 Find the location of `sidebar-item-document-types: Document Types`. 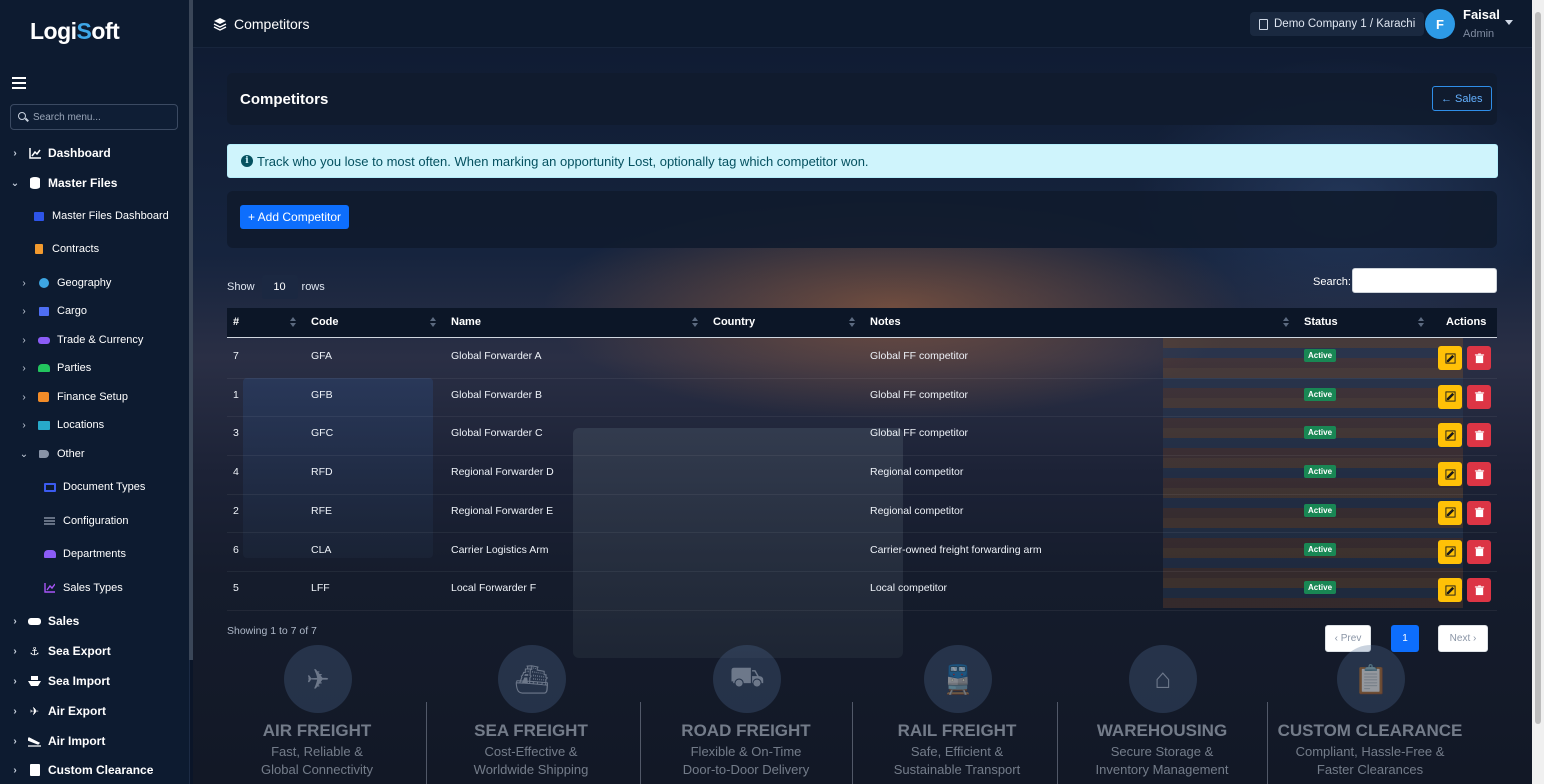

sidebar-item-document-types: Document Types is located at coordinates (94, 487).